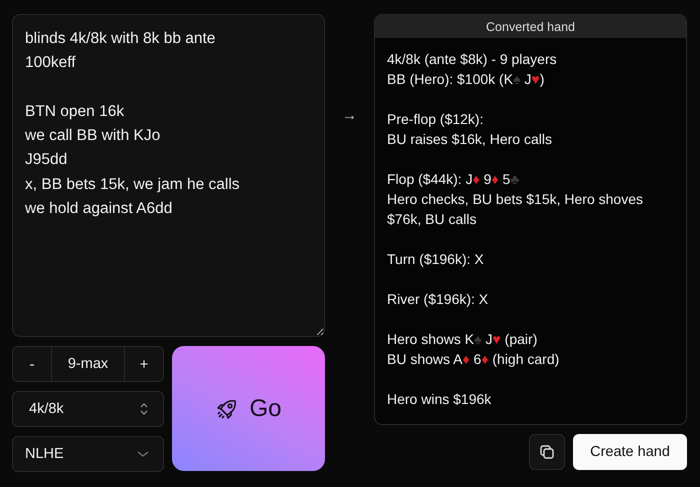 This screenshot has width=700, height=487. What do you see at coordinates (435, 119) in the screenshot?
I see `hand-text-line: Pre-flop ($12k):` at bounding box center [435, 119].